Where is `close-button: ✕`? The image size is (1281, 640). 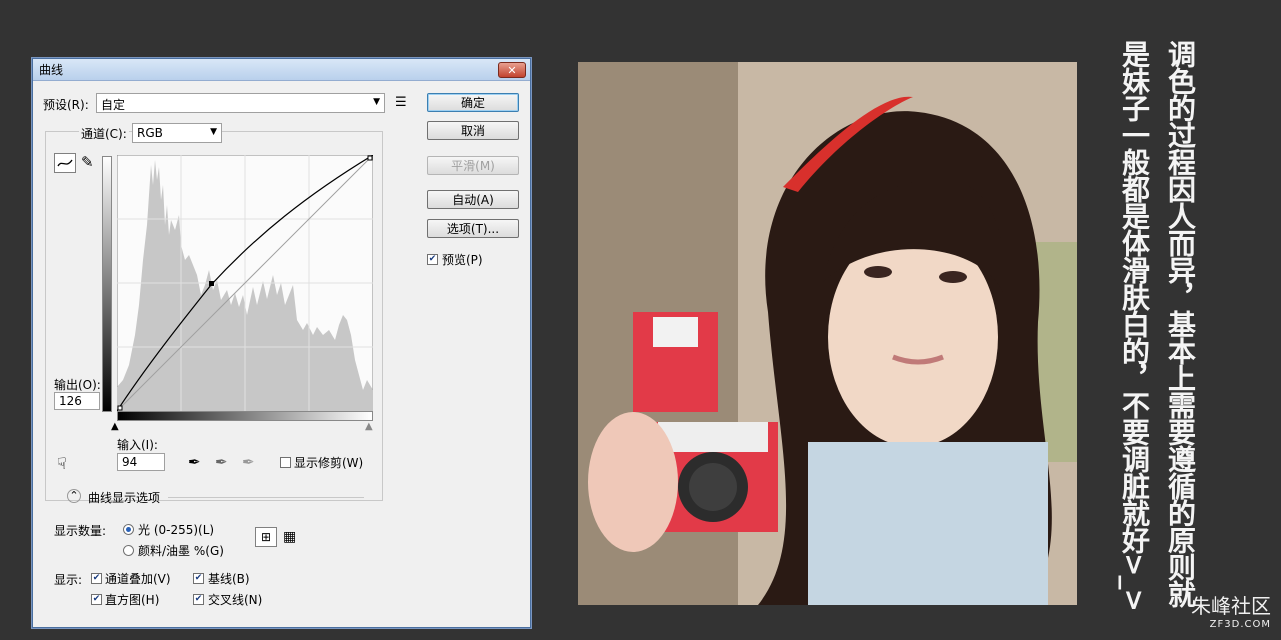 close-button: ✕ is located at coordinates (512, 70).